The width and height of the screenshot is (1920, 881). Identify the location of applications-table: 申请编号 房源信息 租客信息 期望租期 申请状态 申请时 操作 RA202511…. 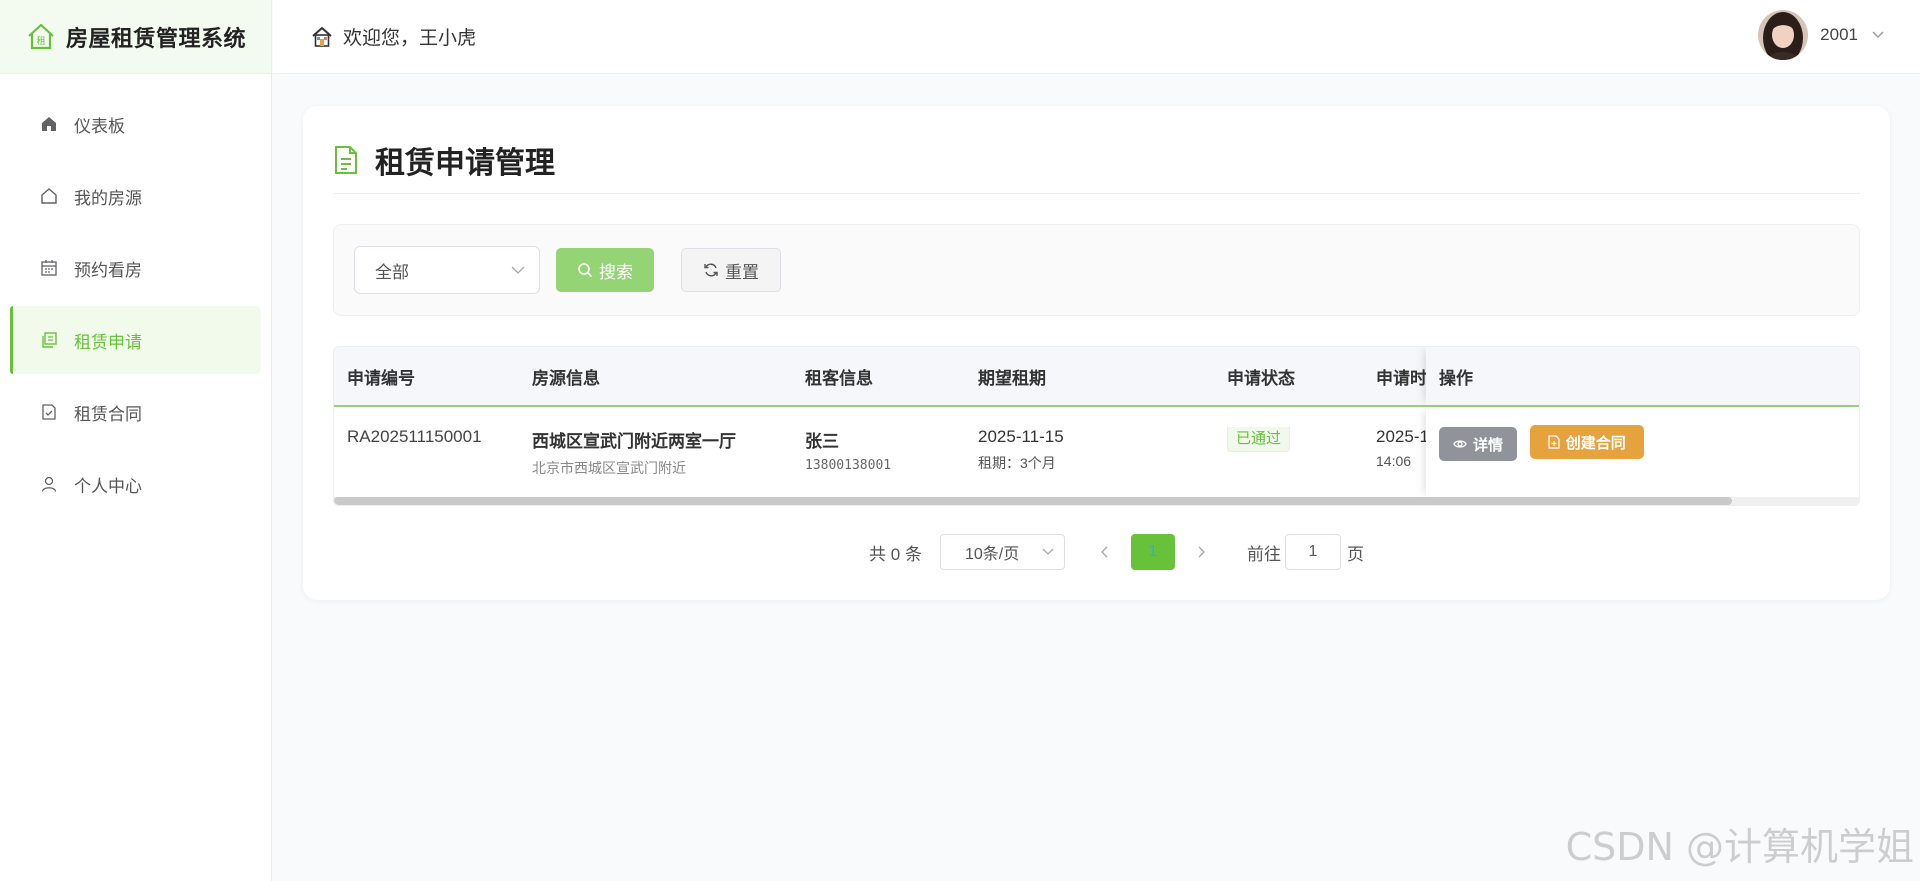
(1096, 426).